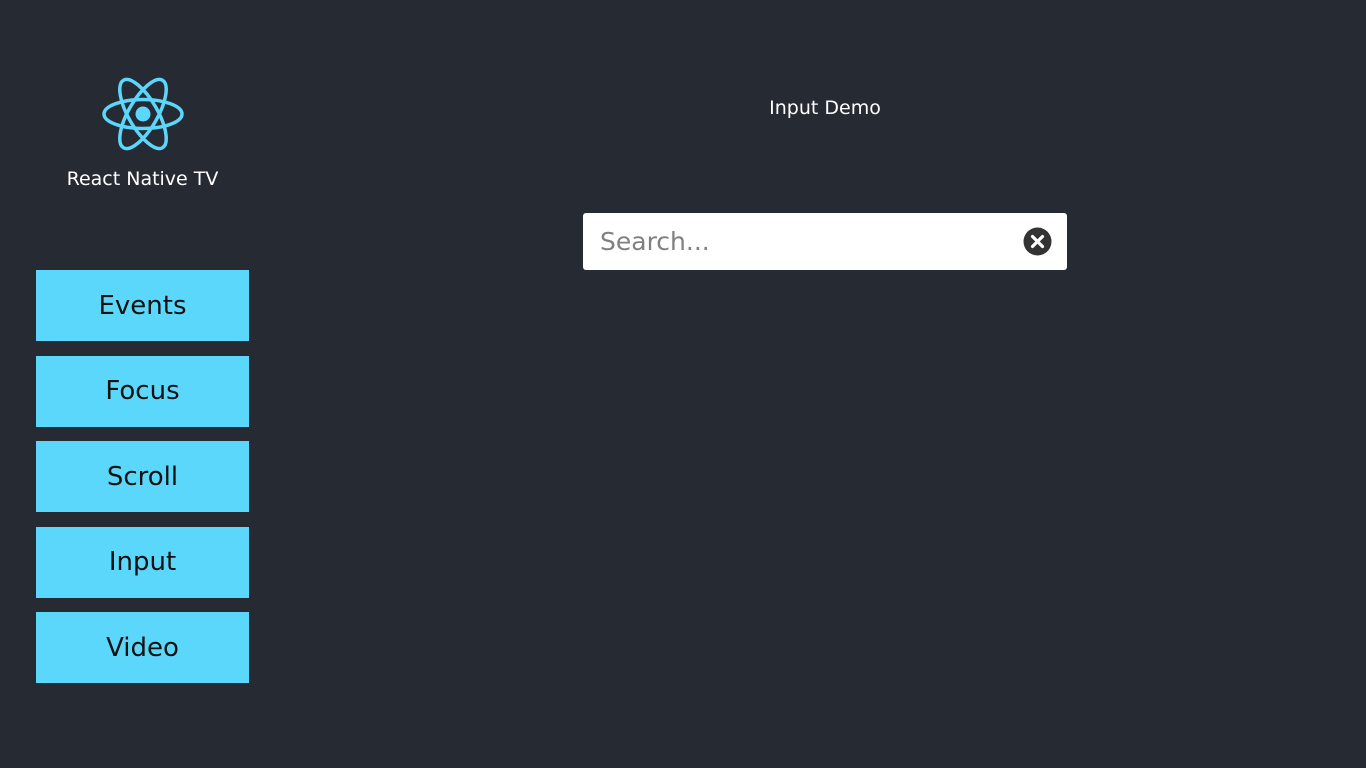 The image size is (1366, 768). Describe the element at coordinates (142, 562) in the screenshot. I see `nav-item-input: Input` at that location.